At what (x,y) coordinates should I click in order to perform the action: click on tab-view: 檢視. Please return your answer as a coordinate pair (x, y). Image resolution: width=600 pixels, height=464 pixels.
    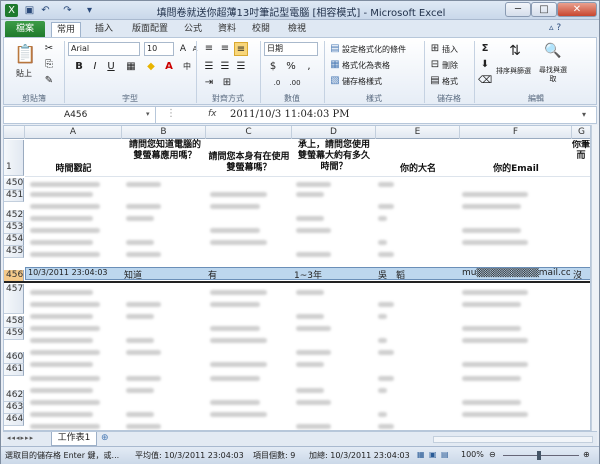
    Looking at the image, I should click on (297, 29).